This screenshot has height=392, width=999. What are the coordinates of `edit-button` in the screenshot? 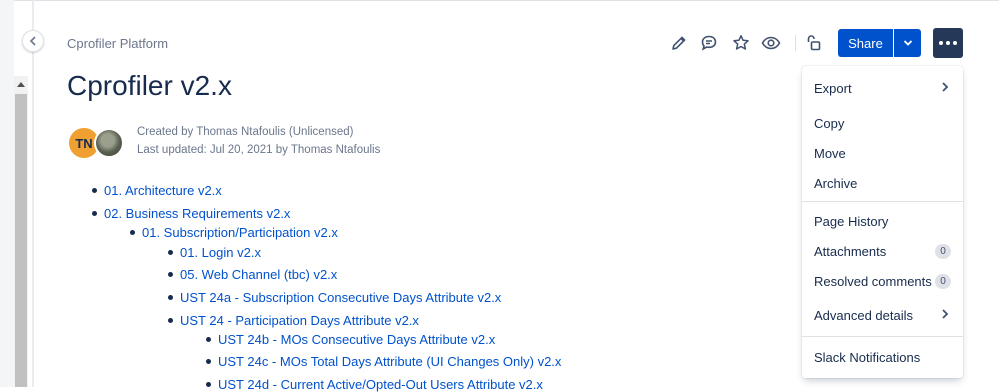 It's located at (679, 43).